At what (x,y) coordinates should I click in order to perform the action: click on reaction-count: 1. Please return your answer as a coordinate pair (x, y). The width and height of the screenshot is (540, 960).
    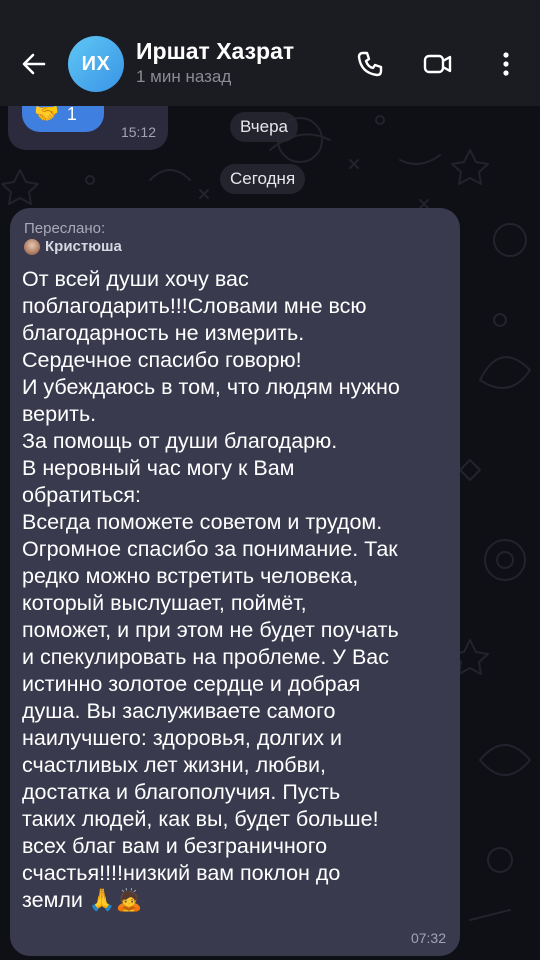
    Looking at the image, I should click on (71, 113).